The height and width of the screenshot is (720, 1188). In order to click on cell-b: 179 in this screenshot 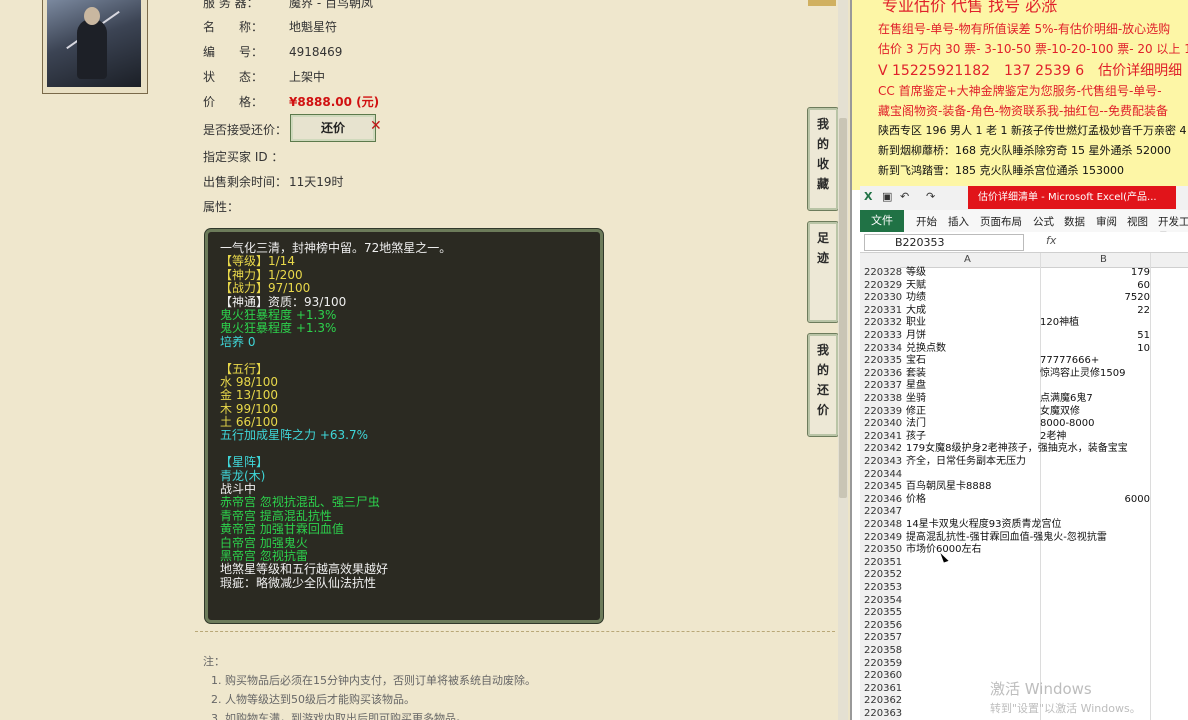, I will do `click(1095, 273)`.